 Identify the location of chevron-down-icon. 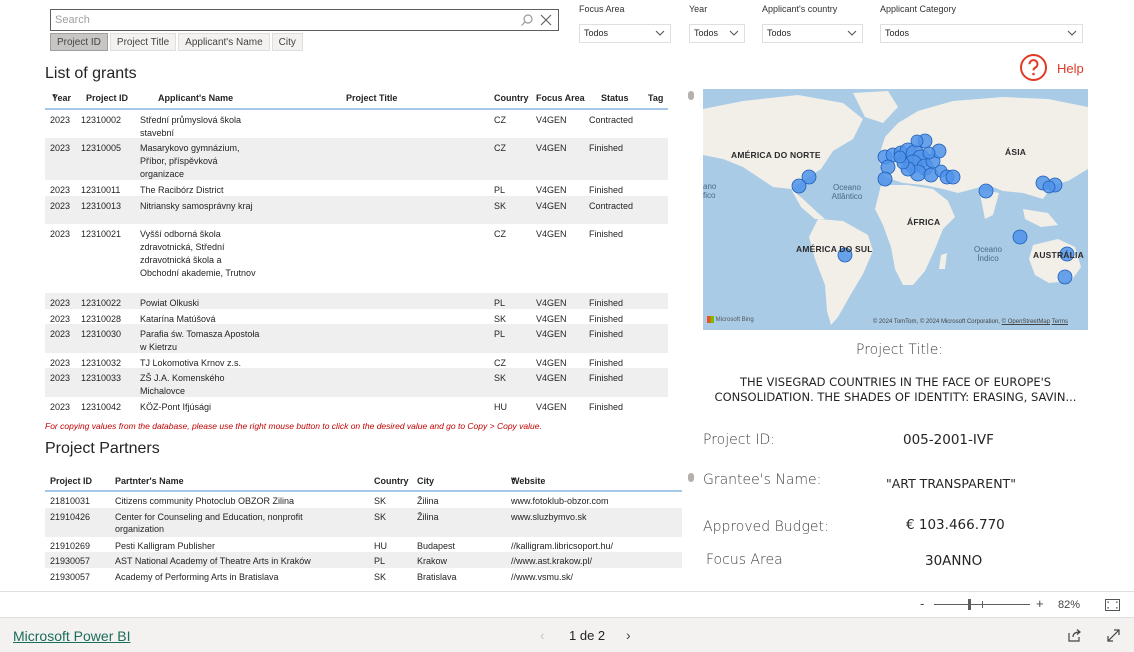
(660, 33).